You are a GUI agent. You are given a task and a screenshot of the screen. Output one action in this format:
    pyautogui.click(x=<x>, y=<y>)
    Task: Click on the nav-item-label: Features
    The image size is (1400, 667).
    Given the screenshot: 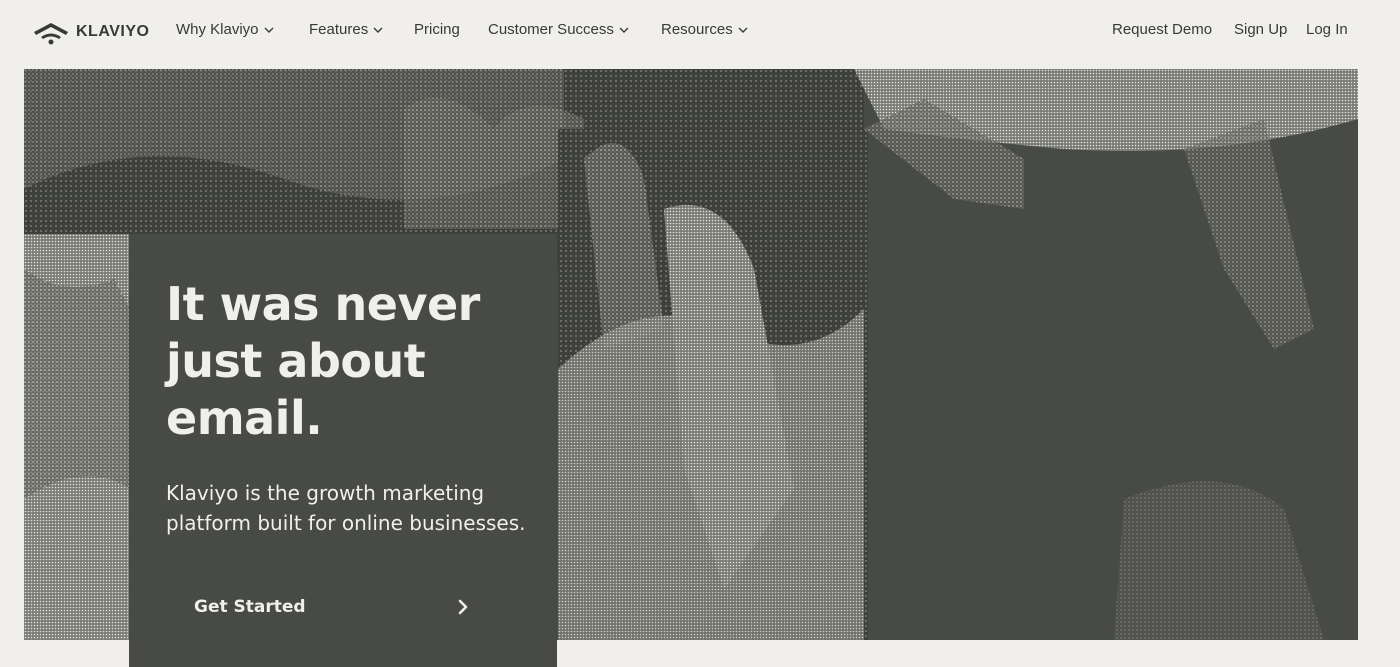 What is the action you would take?
    pyautogui.click(x=339, y=29)
    